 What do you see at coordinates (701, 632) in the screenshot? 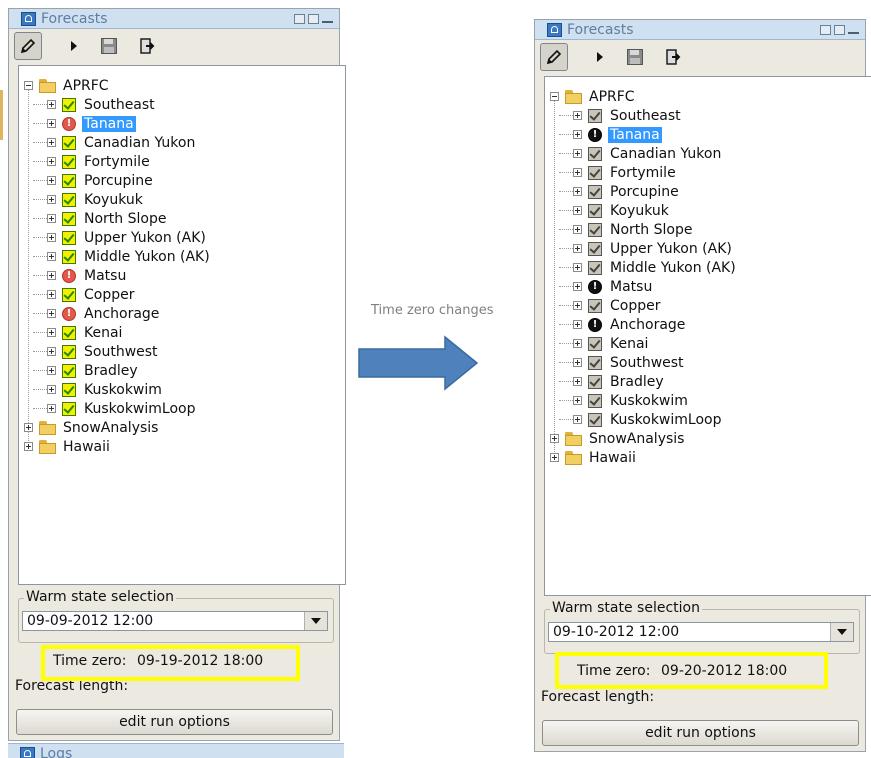
I see `warm-state-select: 09-10-2012 12:00` at bounding box center [701, 632].